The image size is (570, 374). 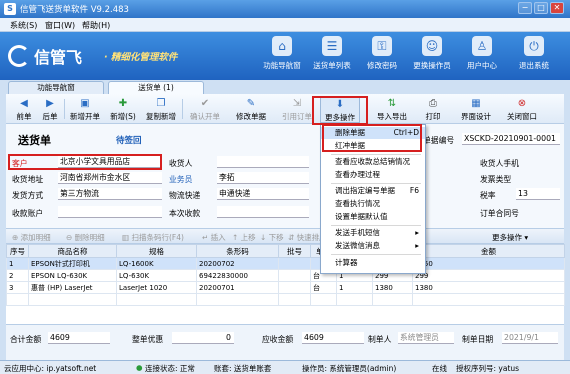 I want to click on add-new-button: ✚ 新增(S), so click(x=123, y=110).